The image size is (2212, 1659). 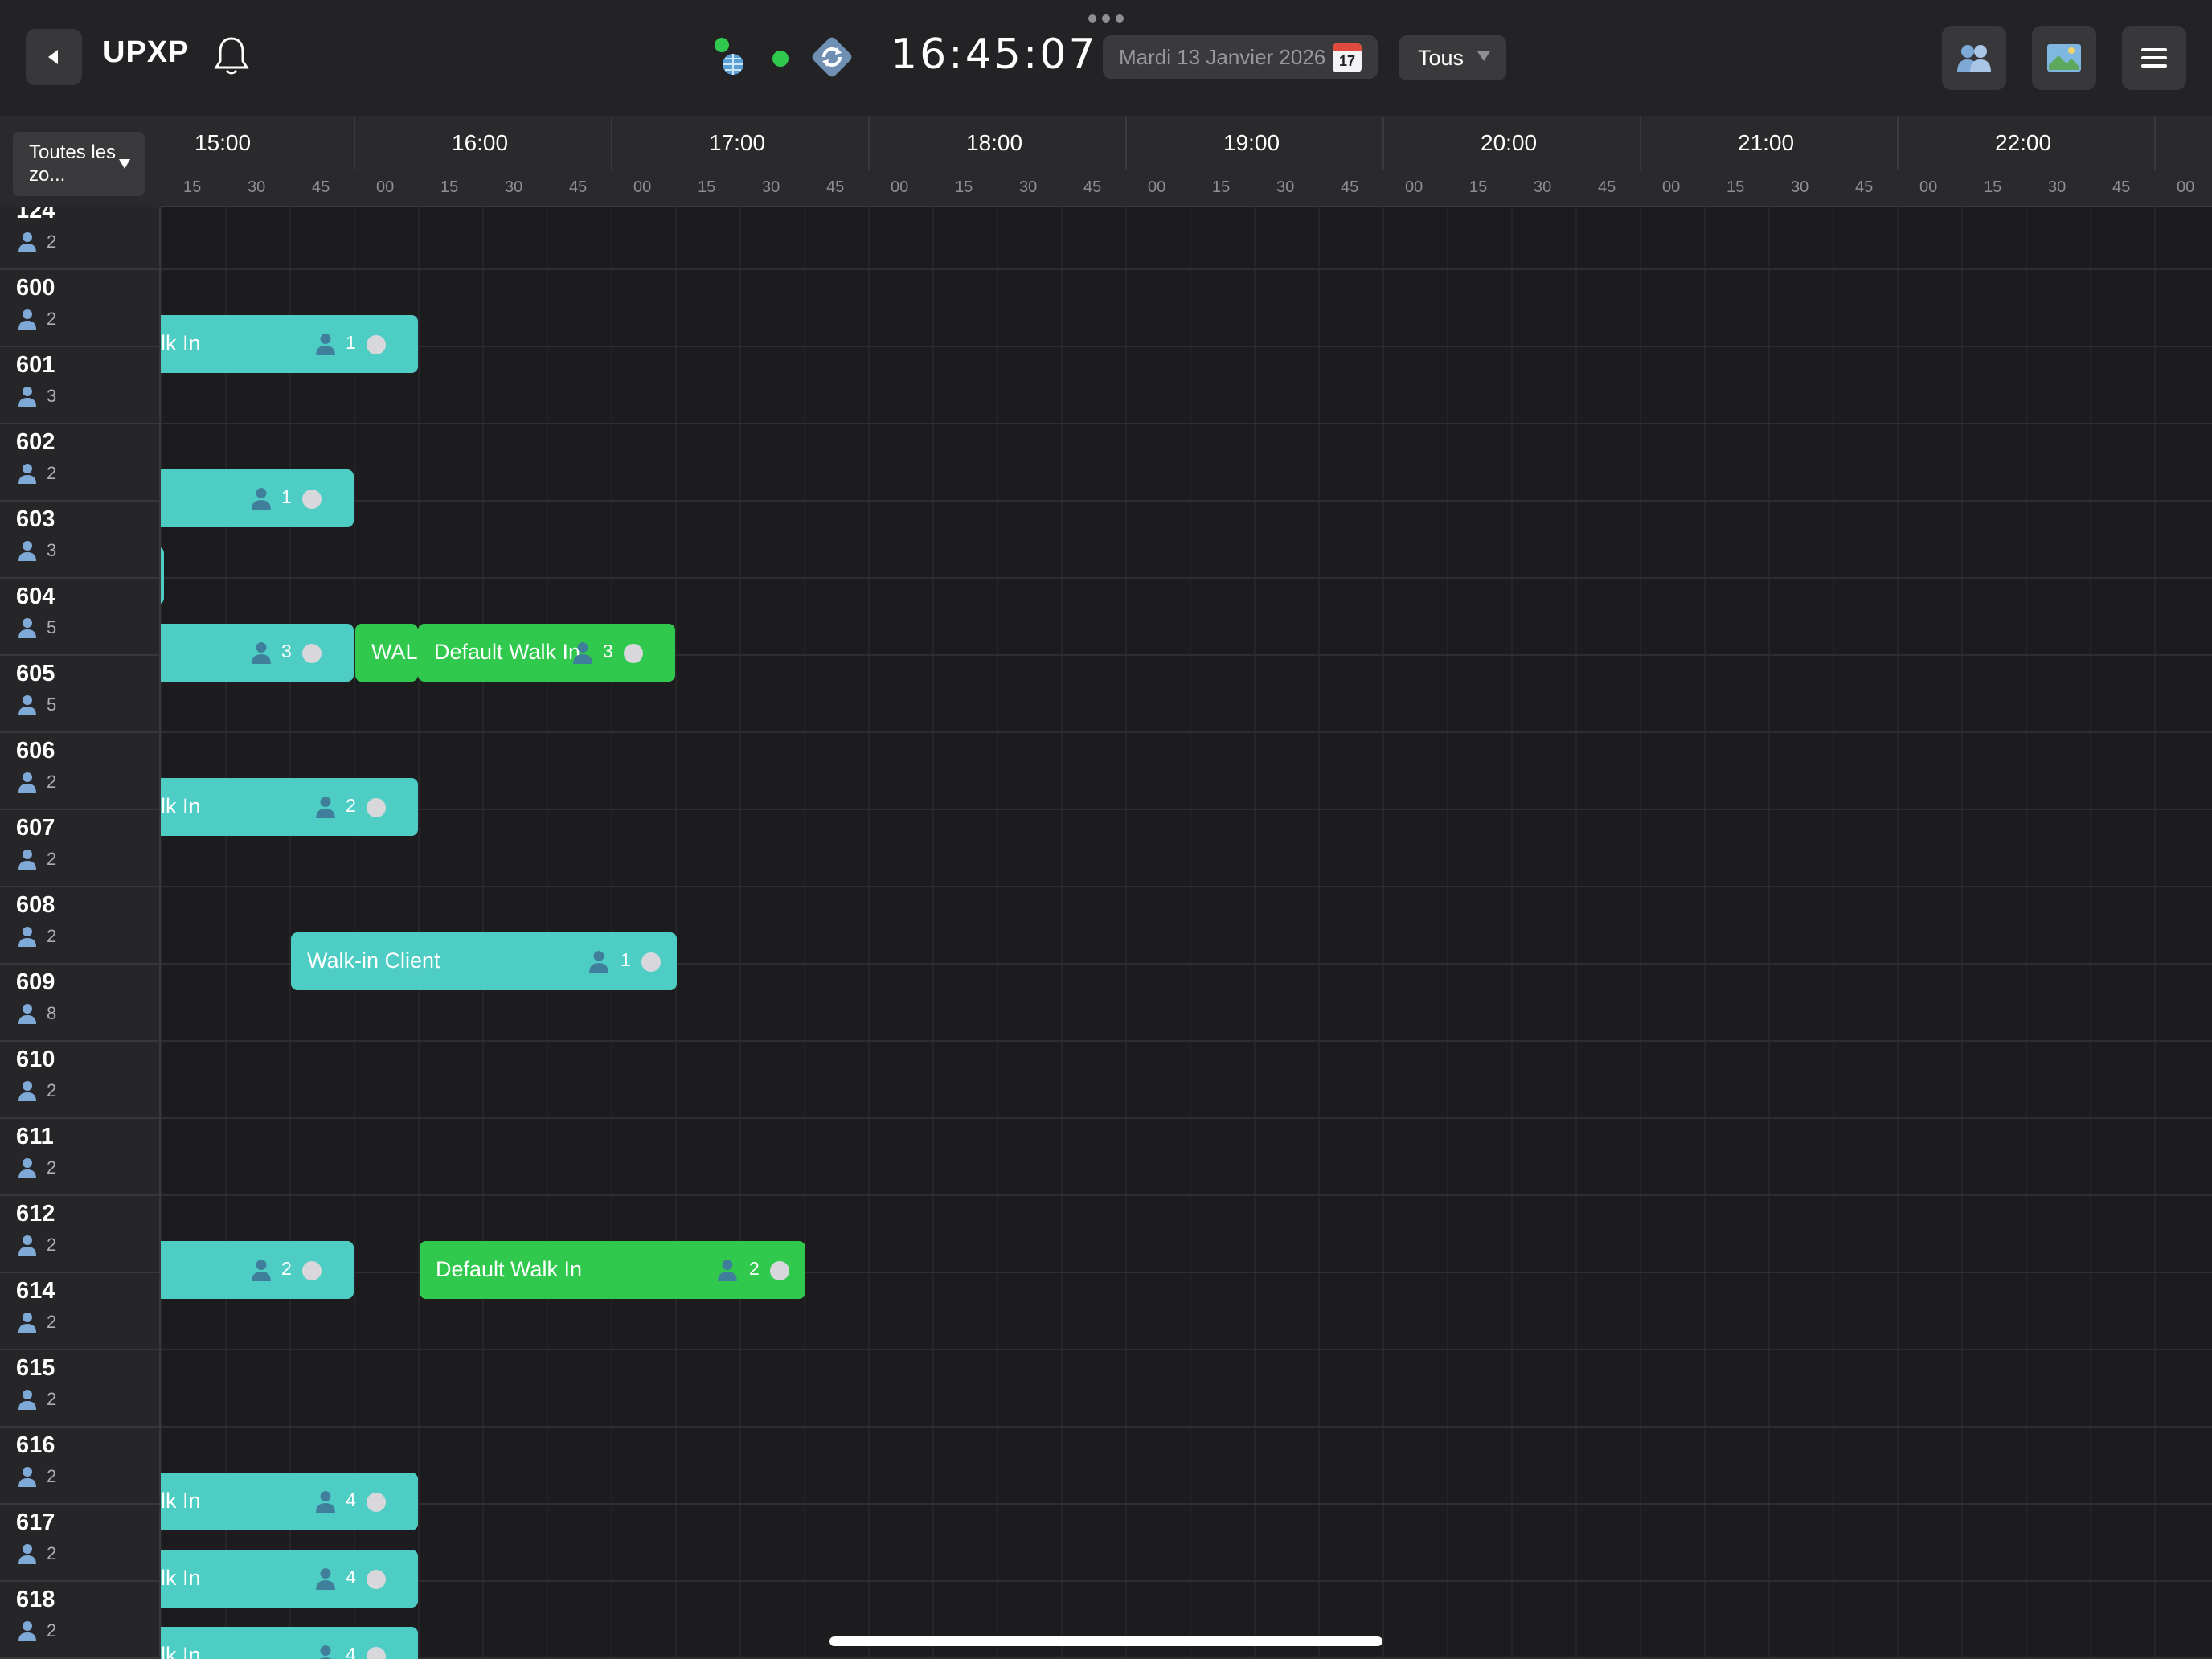 I want to click on reservation-block: lk In 1, so click(x=289, y=344).